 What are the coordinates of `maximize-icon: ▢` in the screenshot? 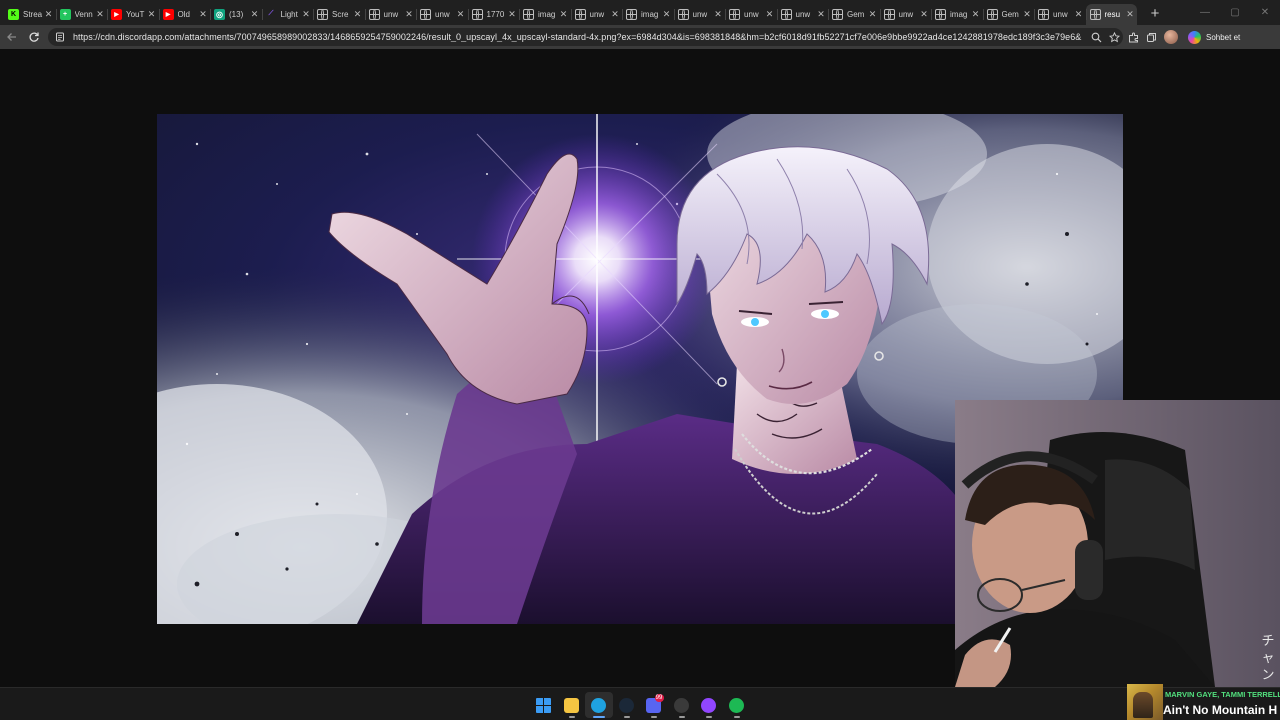 It's located at (1235, 12).